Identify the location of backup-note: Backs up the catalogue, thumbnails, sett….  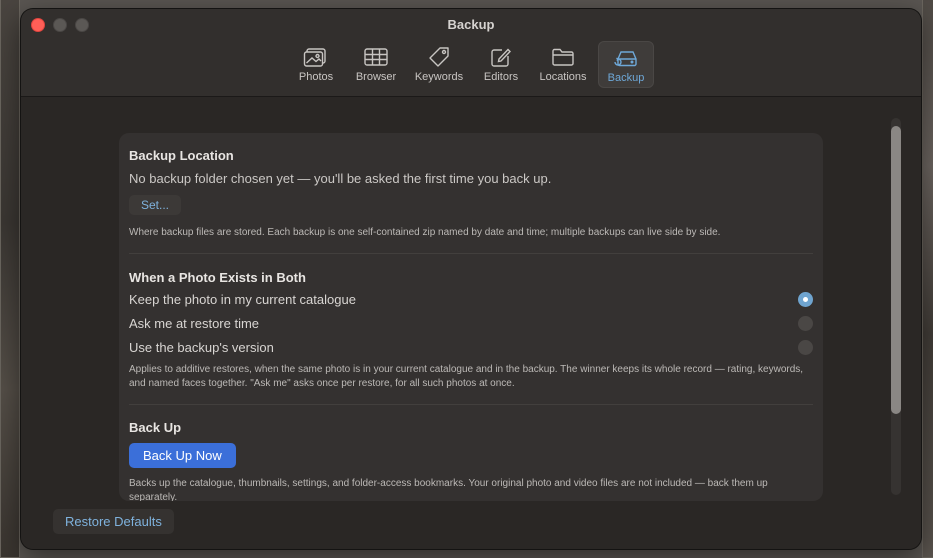
(448, 489).